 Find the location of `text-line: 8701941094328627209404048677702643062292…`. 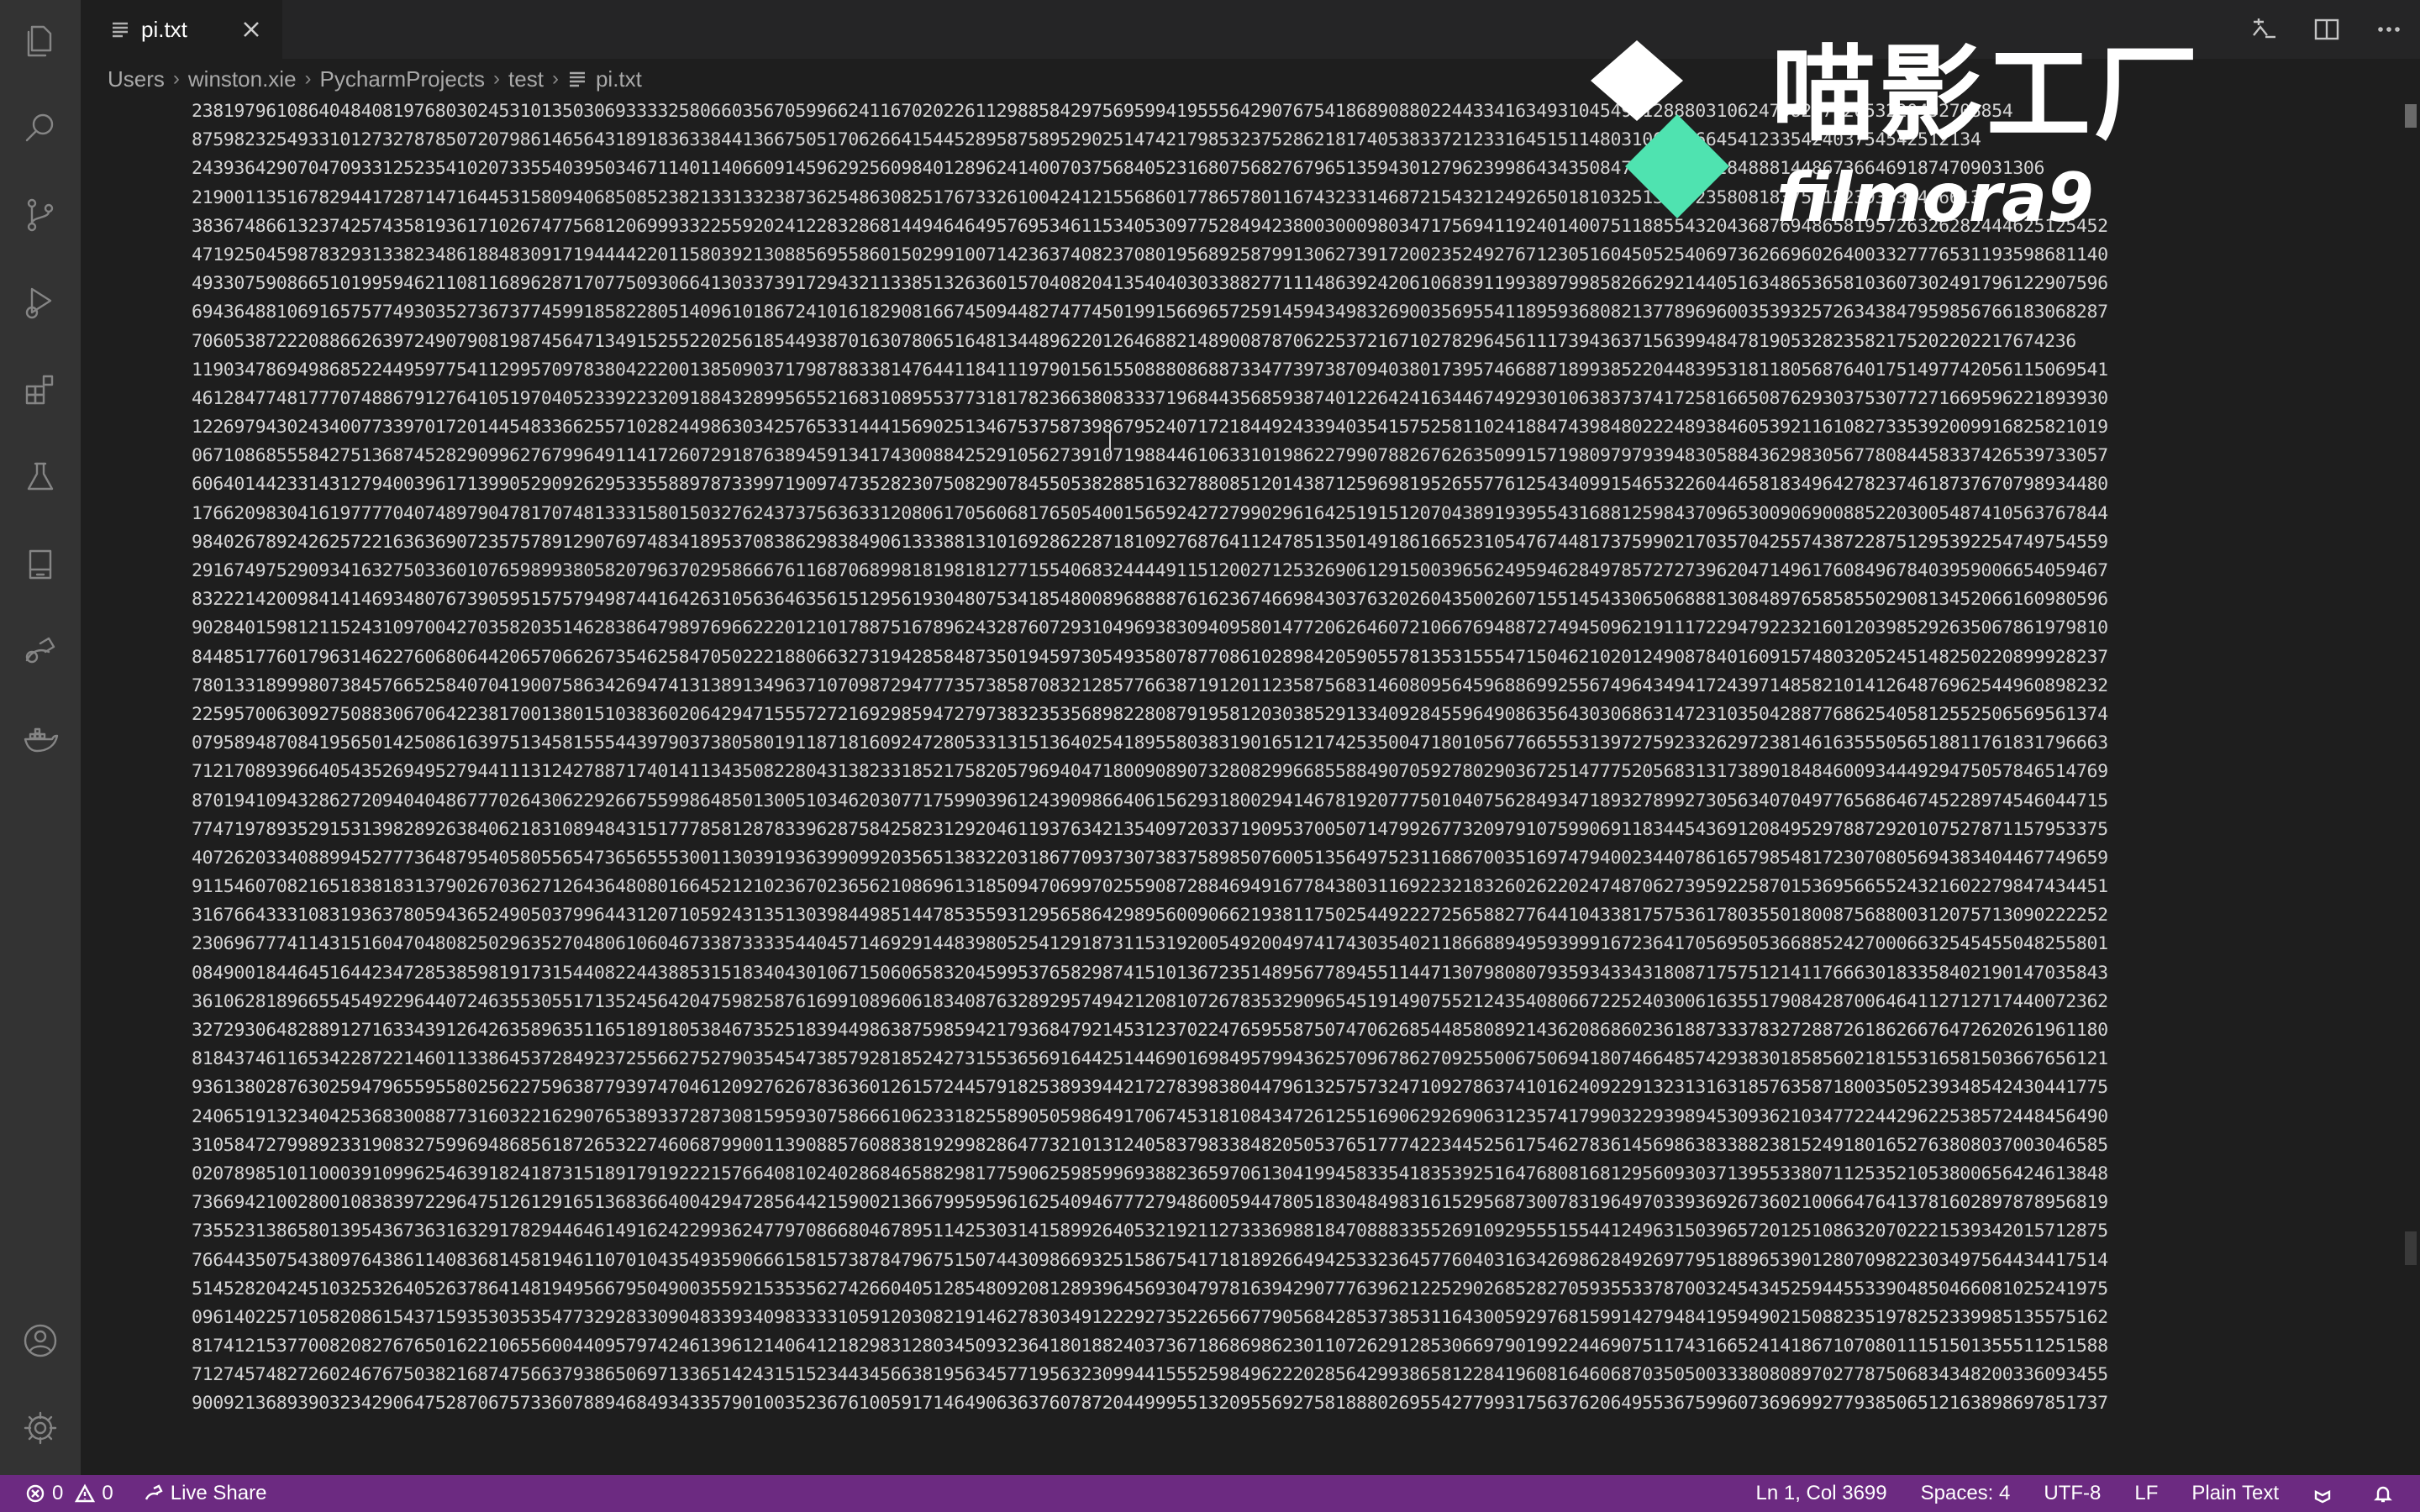

text-line: 8701941094328627209404048677702643062292… is located at coordinates (1291, 801).